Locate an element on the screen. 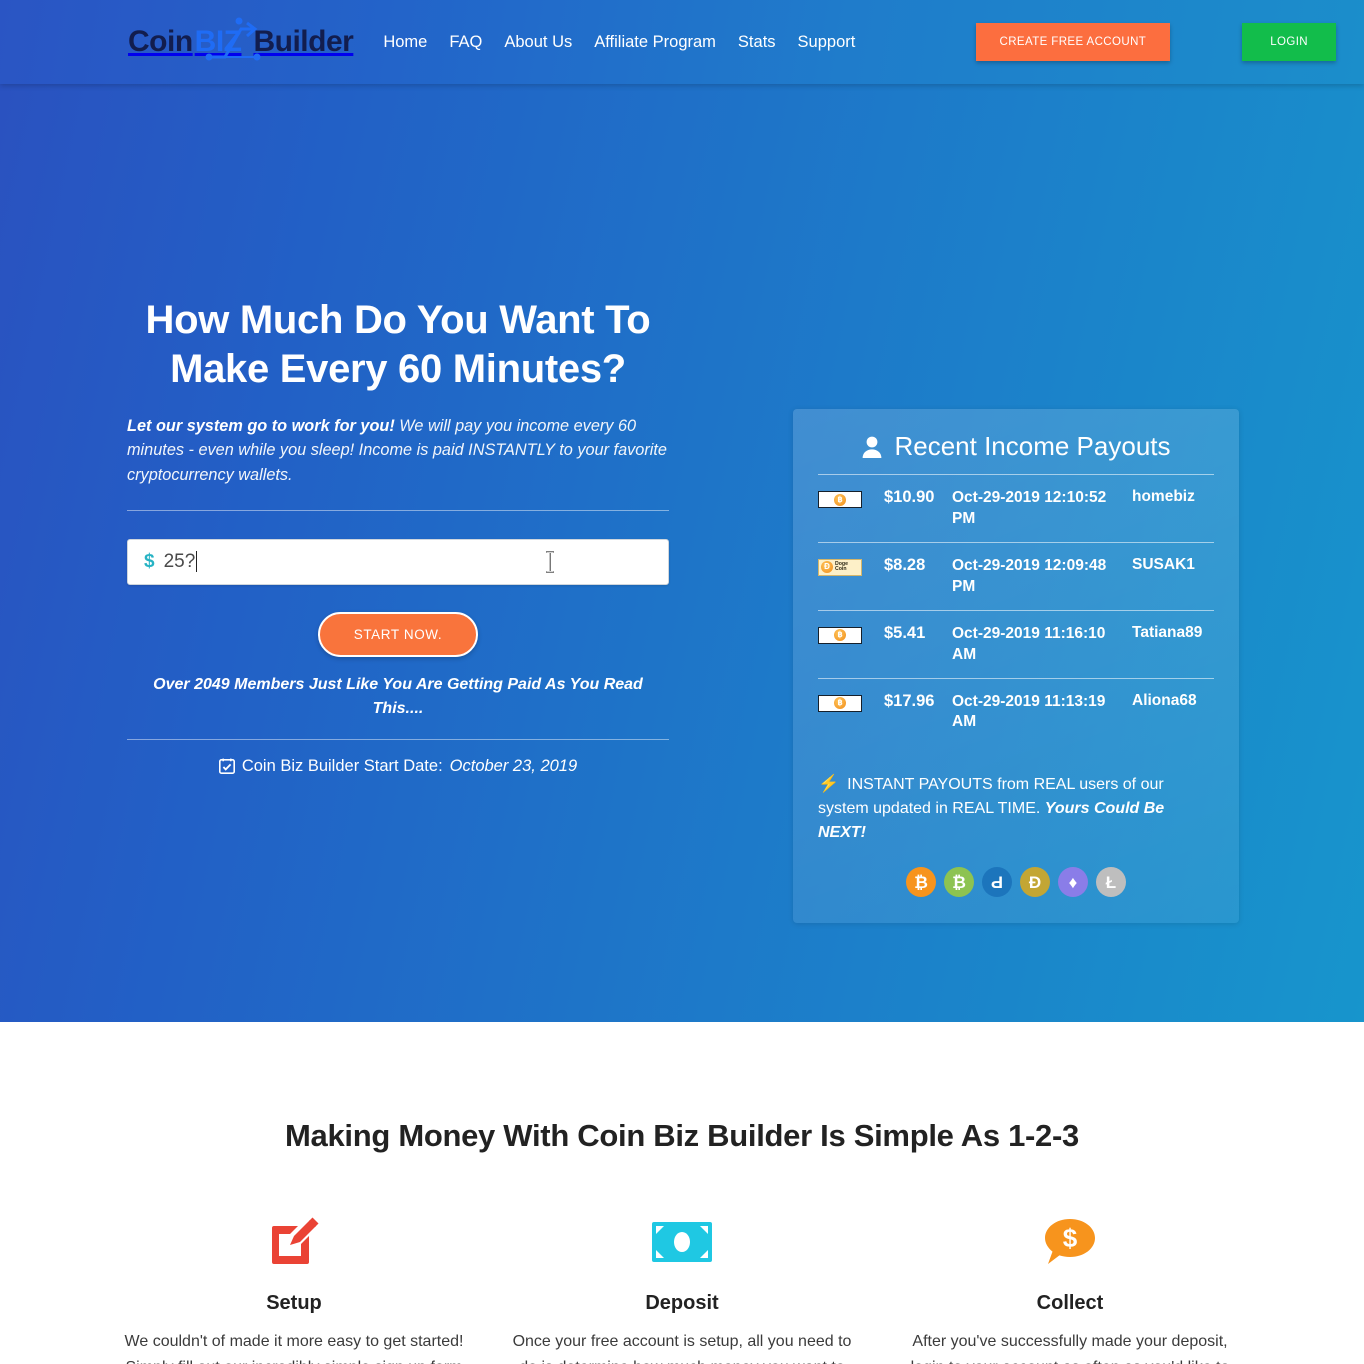 The height and width of the screenshot is (1364, 1364). doge-line2: Coin is located at coordinates (841, 569).